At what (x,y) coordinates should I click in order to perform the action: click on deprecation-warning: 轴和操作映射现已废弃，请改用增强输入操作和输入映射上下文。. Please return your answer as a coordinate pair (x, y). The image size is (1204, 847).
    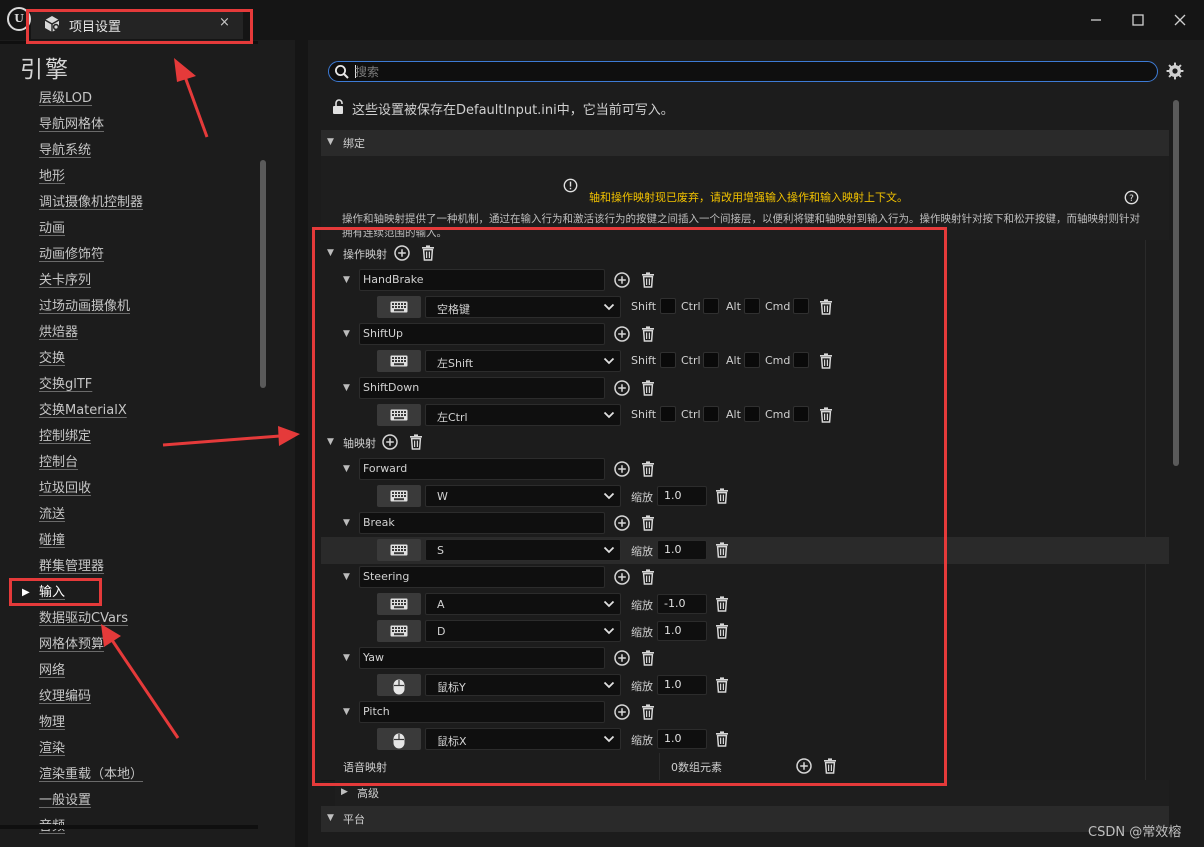
    Looking at the image, I should click on (748, 197).